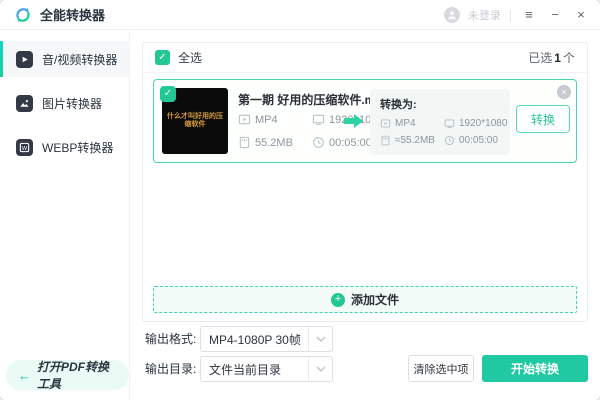 This screenshot has height=400, width=600. Describe the element at coordinates (564, 92) in the screenshot. I see `remove-file-icon: ×` at that location.